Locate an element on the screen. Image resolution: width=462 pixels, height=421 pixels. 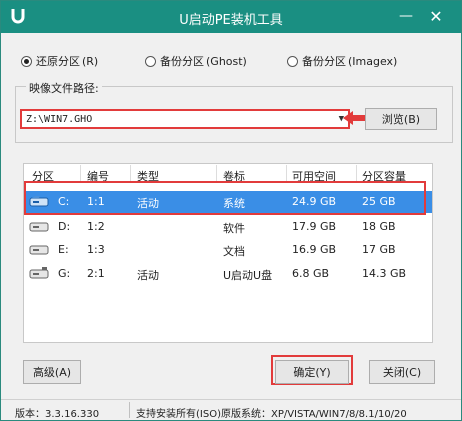
cell-free: 6.8 GB is located at coordinates (311, 273).